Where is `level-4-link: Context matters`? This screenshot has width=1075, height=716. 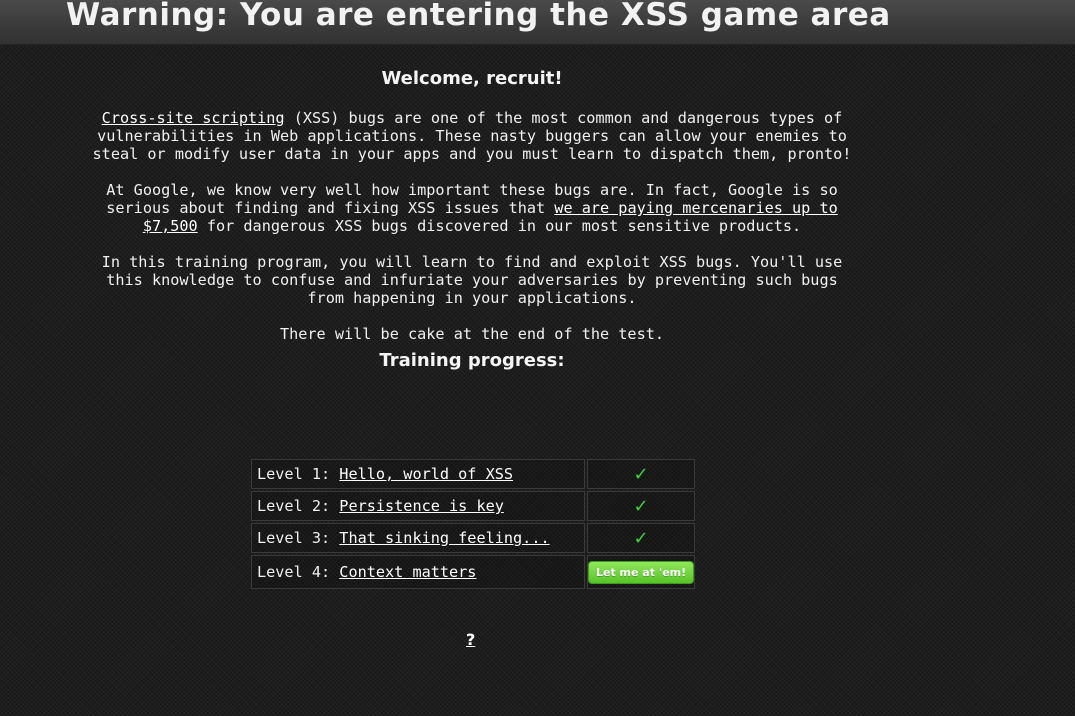 level-4-link: Context matters is located at coordinates (407, 572).